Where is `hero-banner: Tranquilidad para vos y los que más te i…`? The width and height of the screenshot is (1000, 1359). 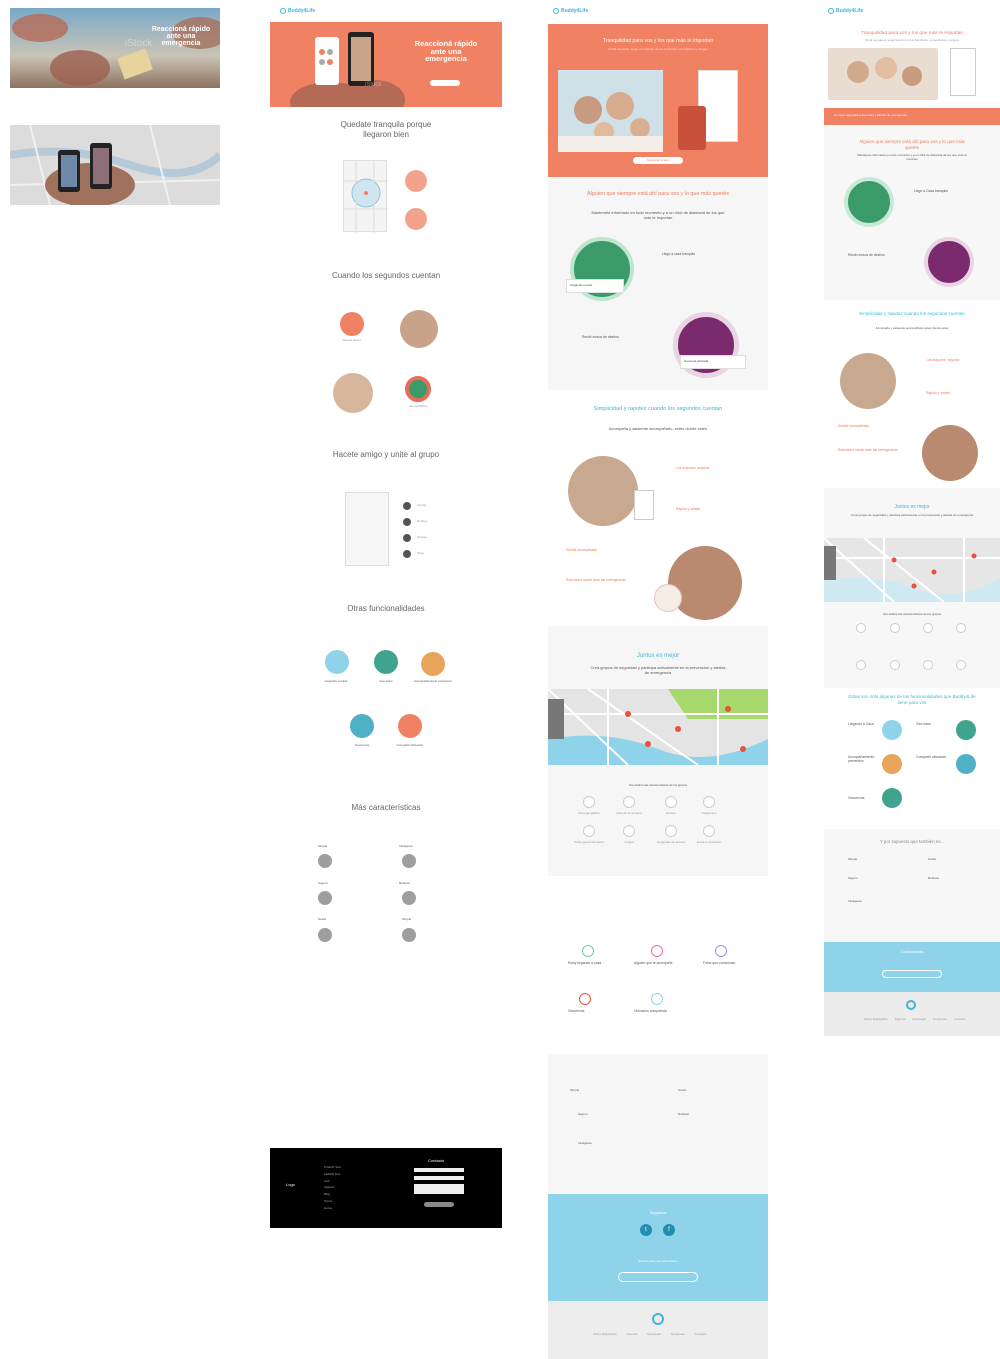
hero-banner: Tranquilidad para vos y los que más te i… is located at coordinates (658, 100).